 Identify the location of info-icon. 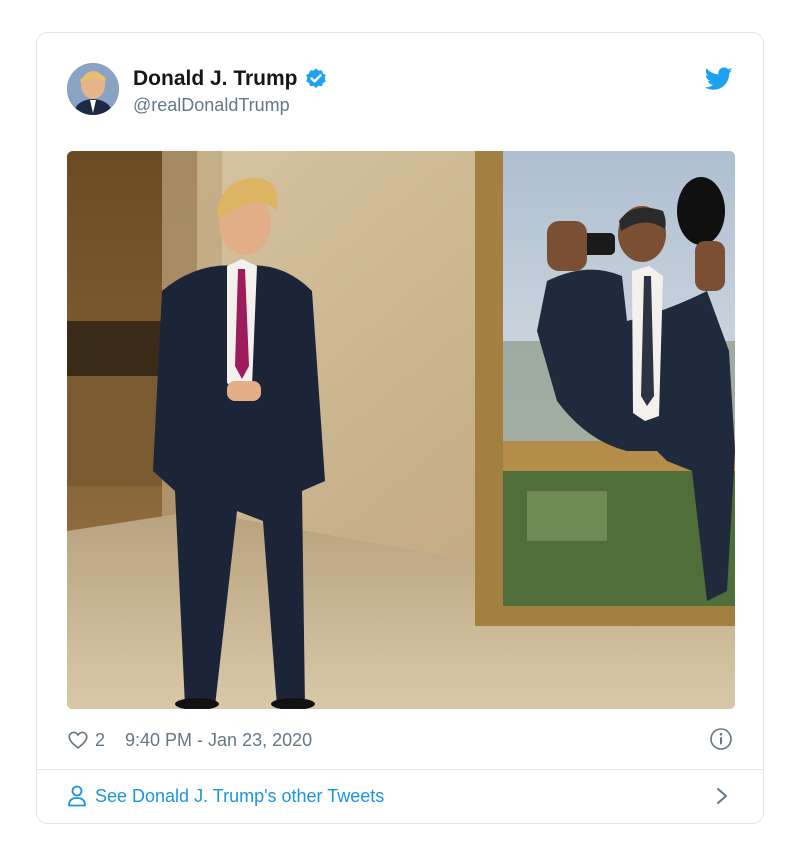
(721, 739).